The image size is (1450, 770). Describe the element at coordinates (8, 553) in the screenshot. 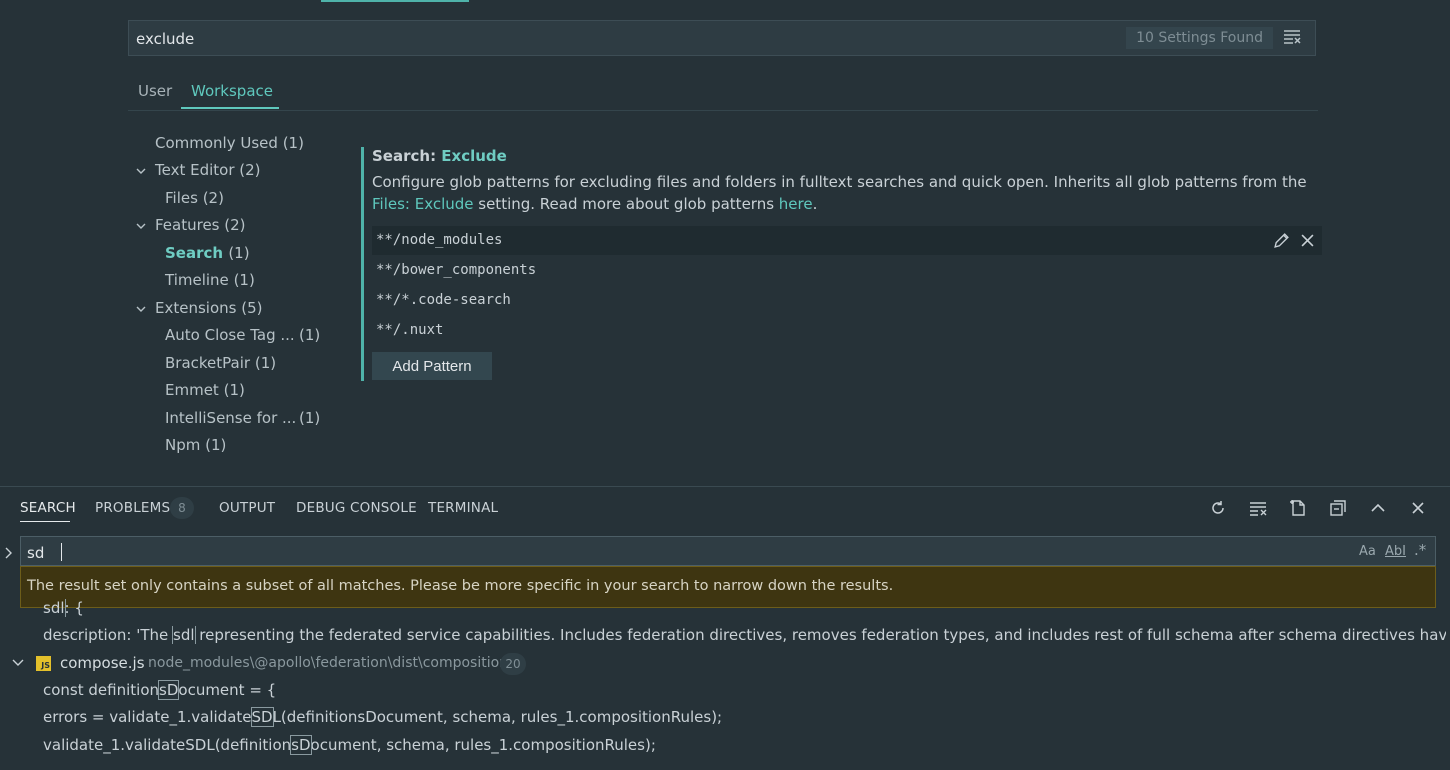

I see `chevron-right-icon` at that location.